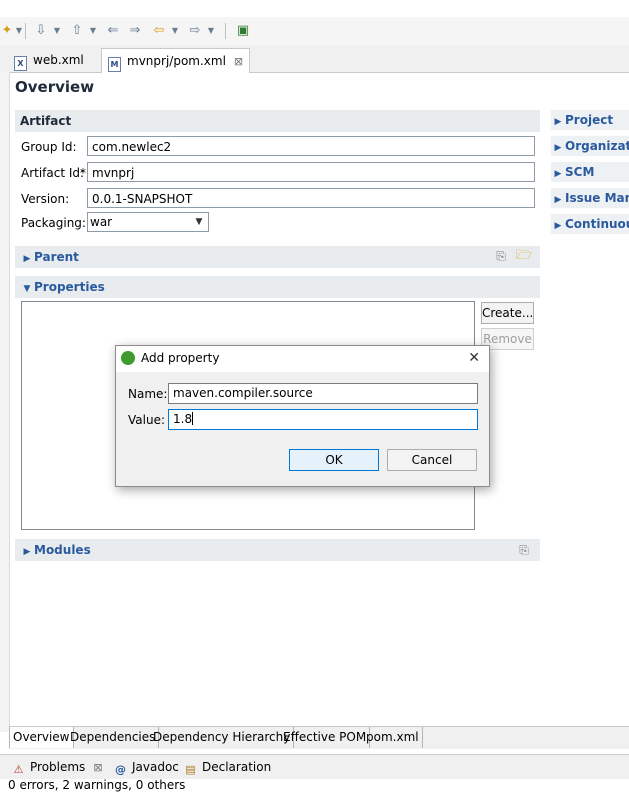  What do you see at coordinates (580, 172) in the screenshot?
I see `section-label: SCM` at bounding box center [580, 172].